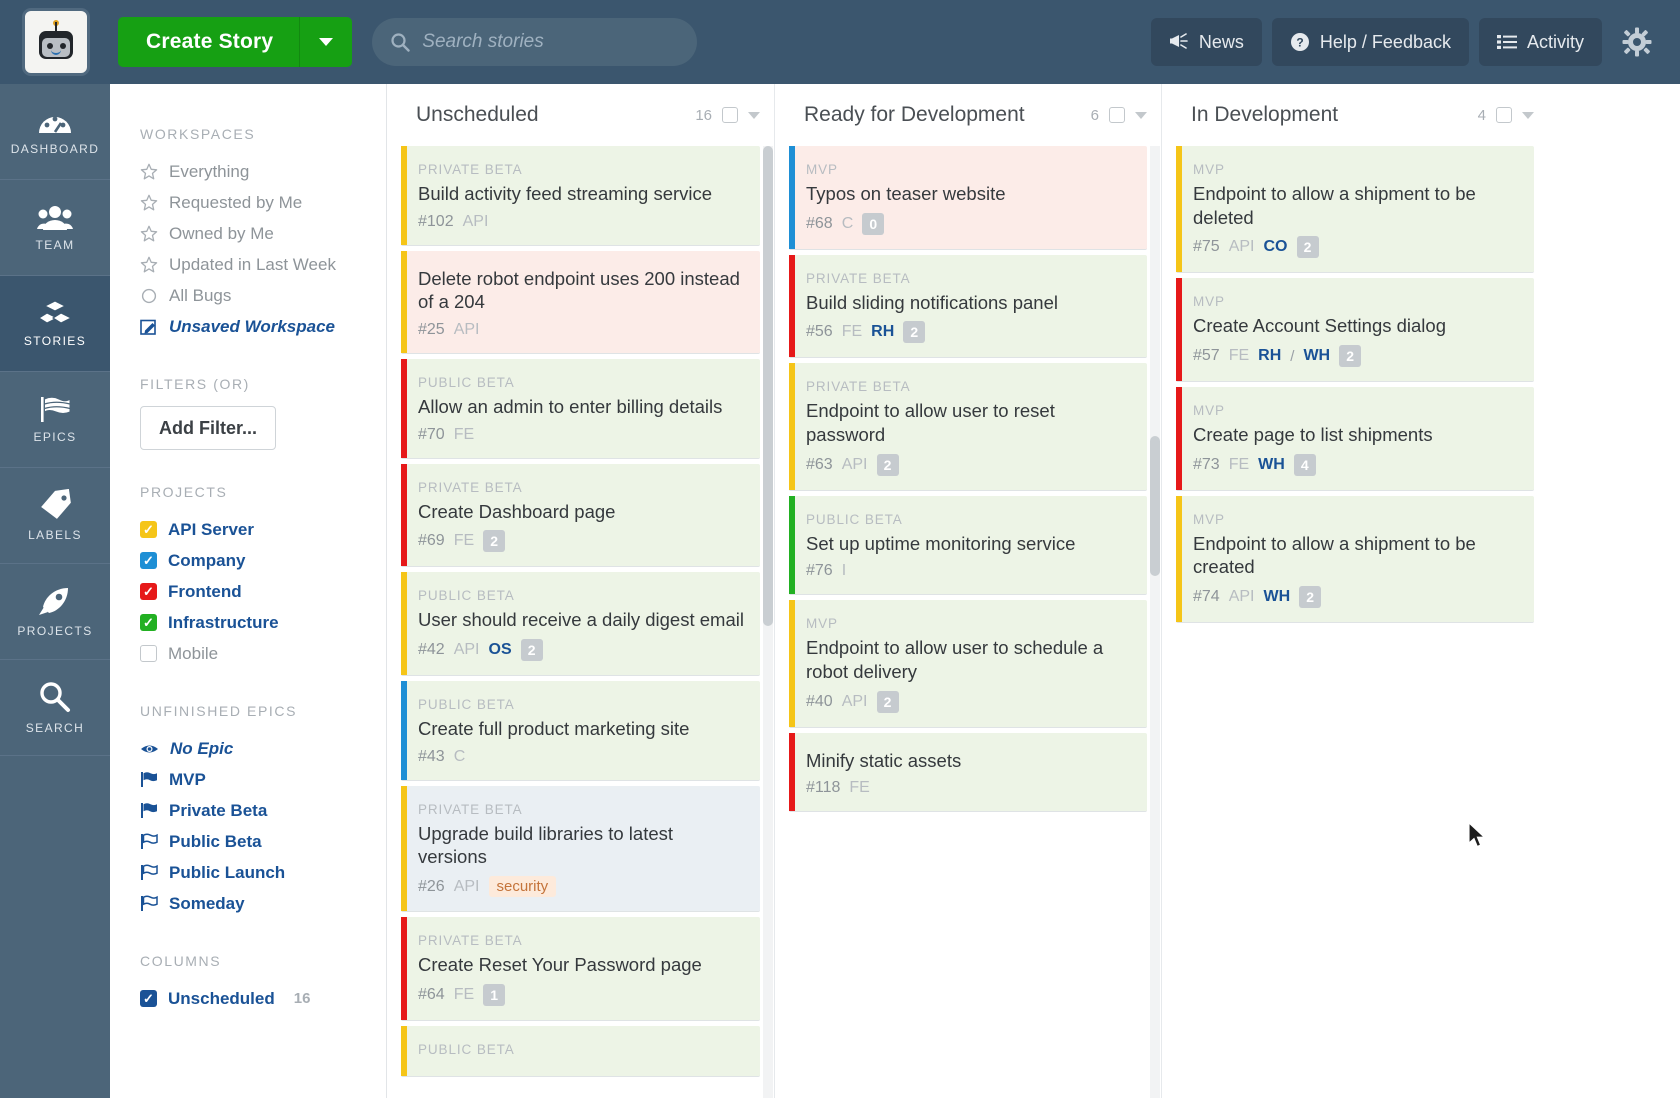  Describe the element at coordinates (55, 132) in the screenshot. I see `nav-item-dashboard: DASHBOARD` at that location.